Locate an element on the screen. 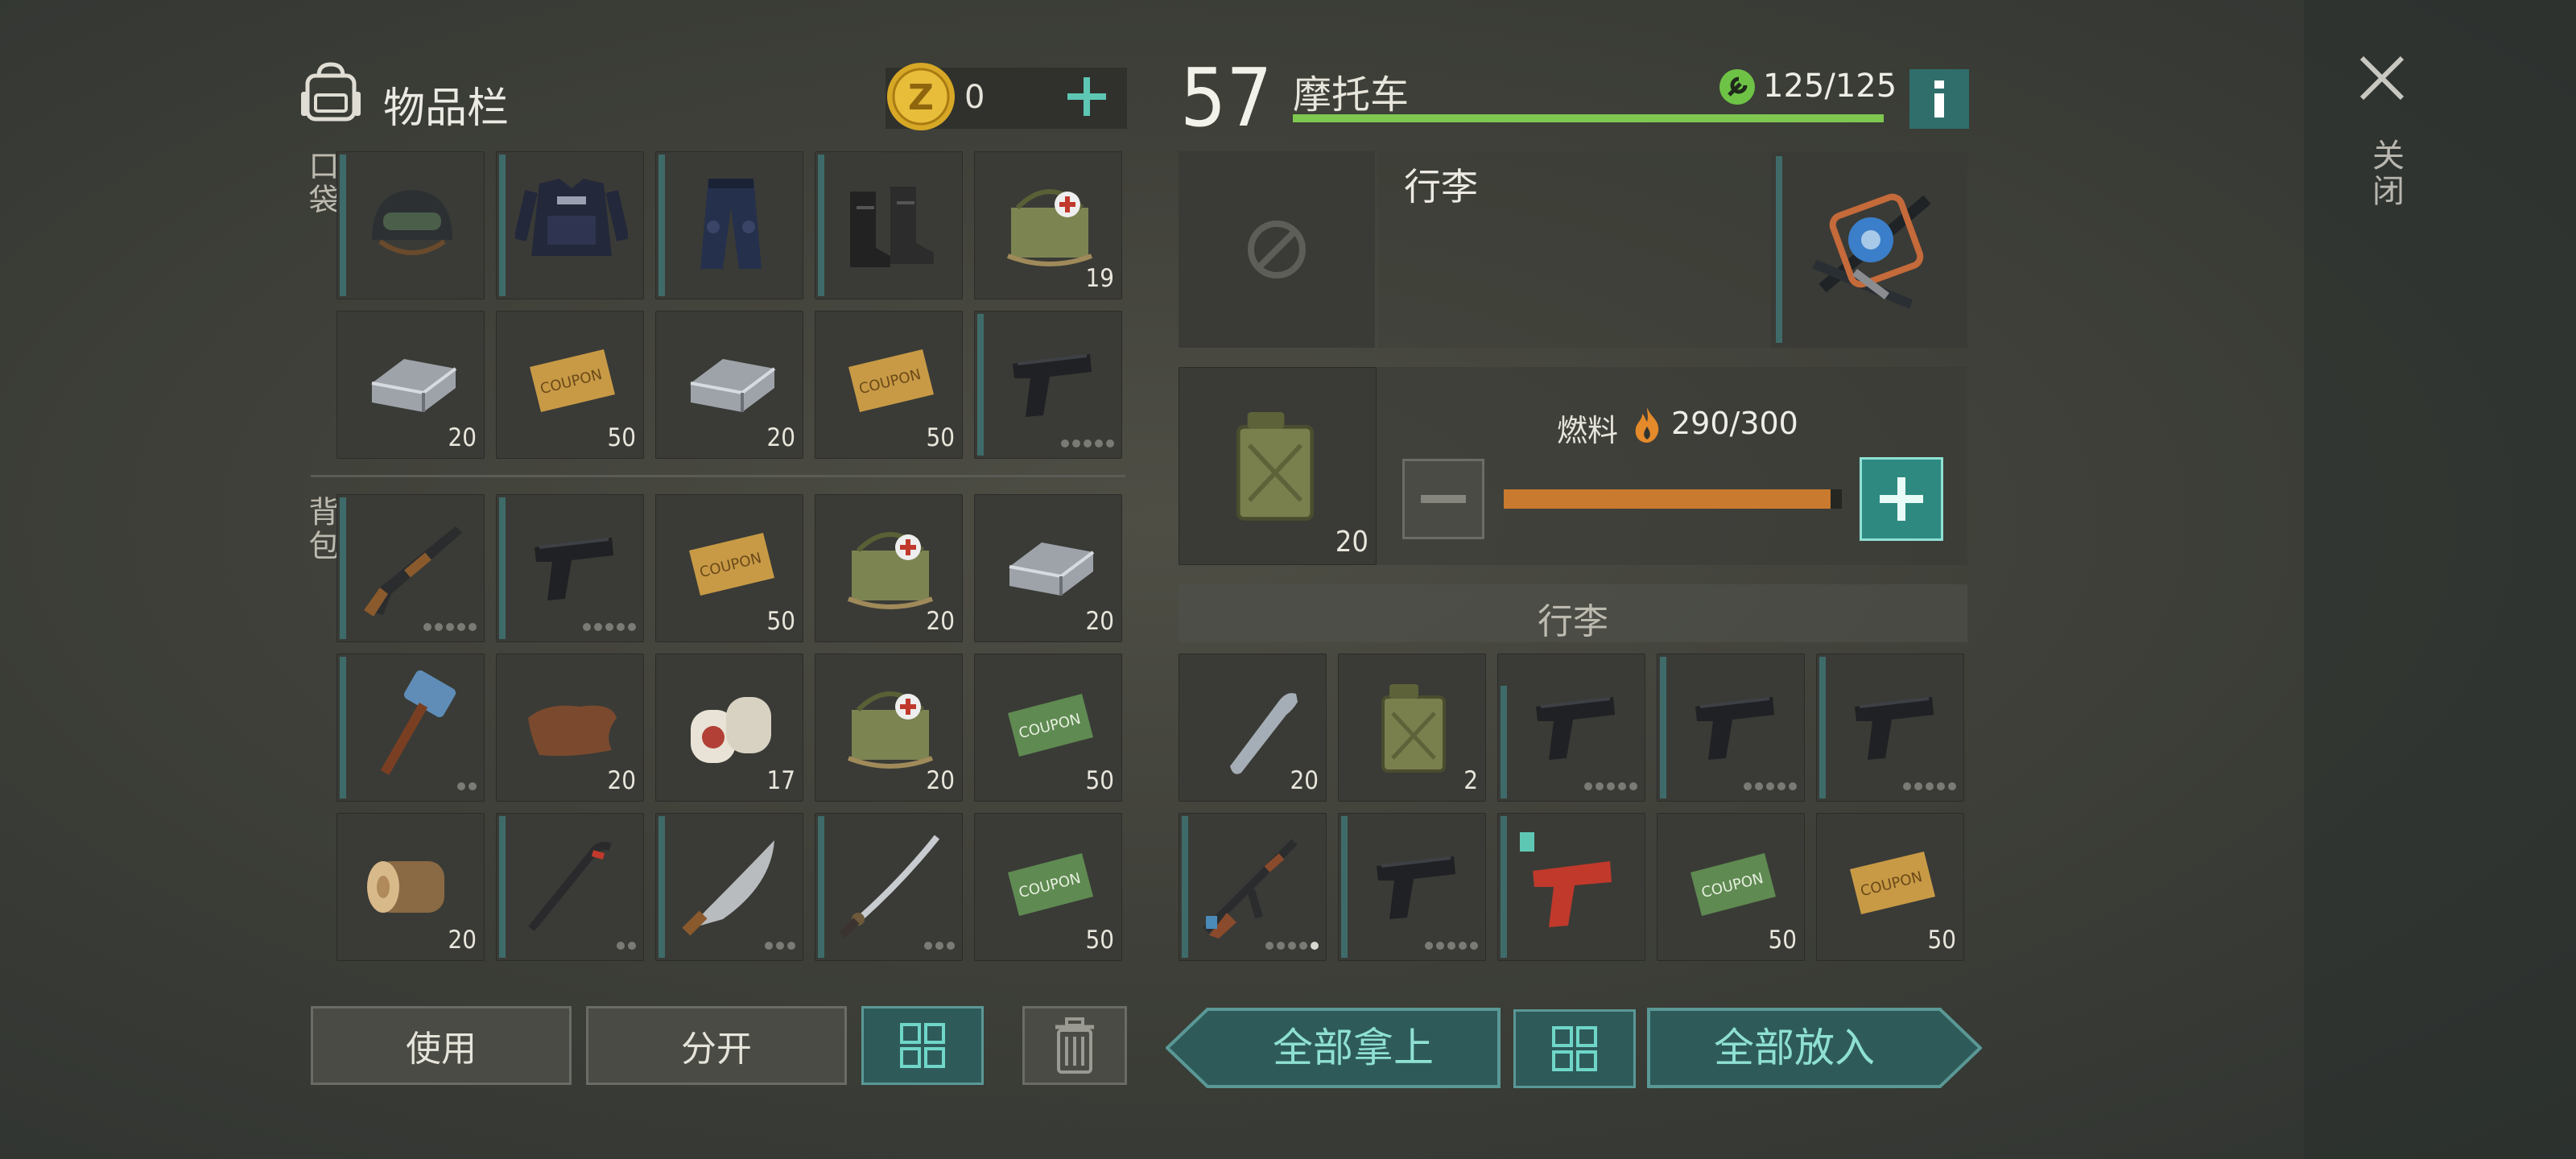 Image resolution: width=2576 pixels, height=1159 pixels. ration-coupon-icon: COUPON is located at coordinates (1050, 884).